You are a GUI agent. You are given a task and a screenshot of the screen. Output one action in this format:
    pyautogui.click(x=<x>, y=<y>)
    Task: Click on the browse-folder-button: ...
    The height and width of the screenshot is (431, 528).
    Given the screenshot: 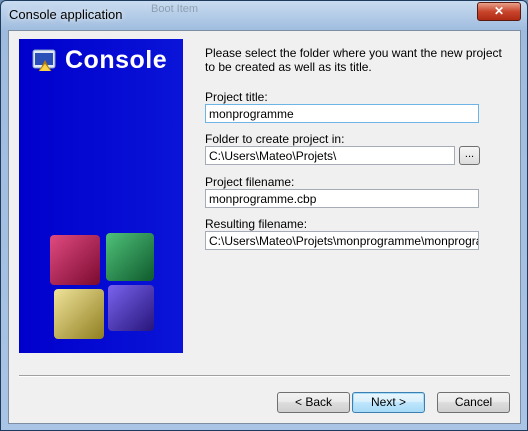 What is the action you would take?
    pyautogui.click(x=469, y=155)
    